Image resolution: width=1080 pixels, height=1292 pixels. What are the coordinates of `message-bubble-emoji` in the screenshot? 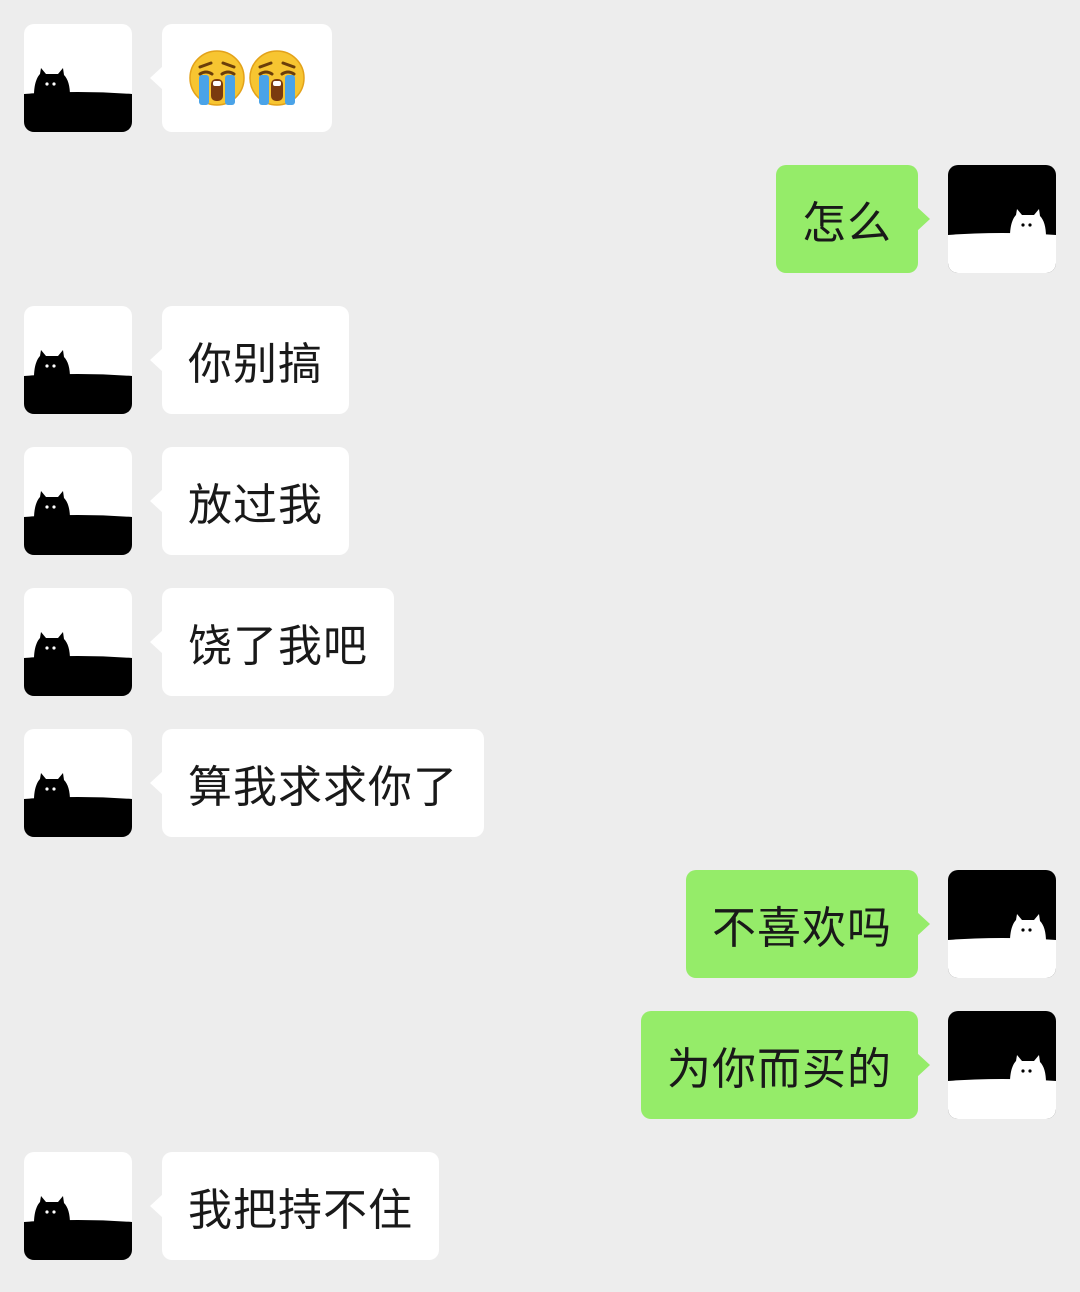 It's located at (241, 78).